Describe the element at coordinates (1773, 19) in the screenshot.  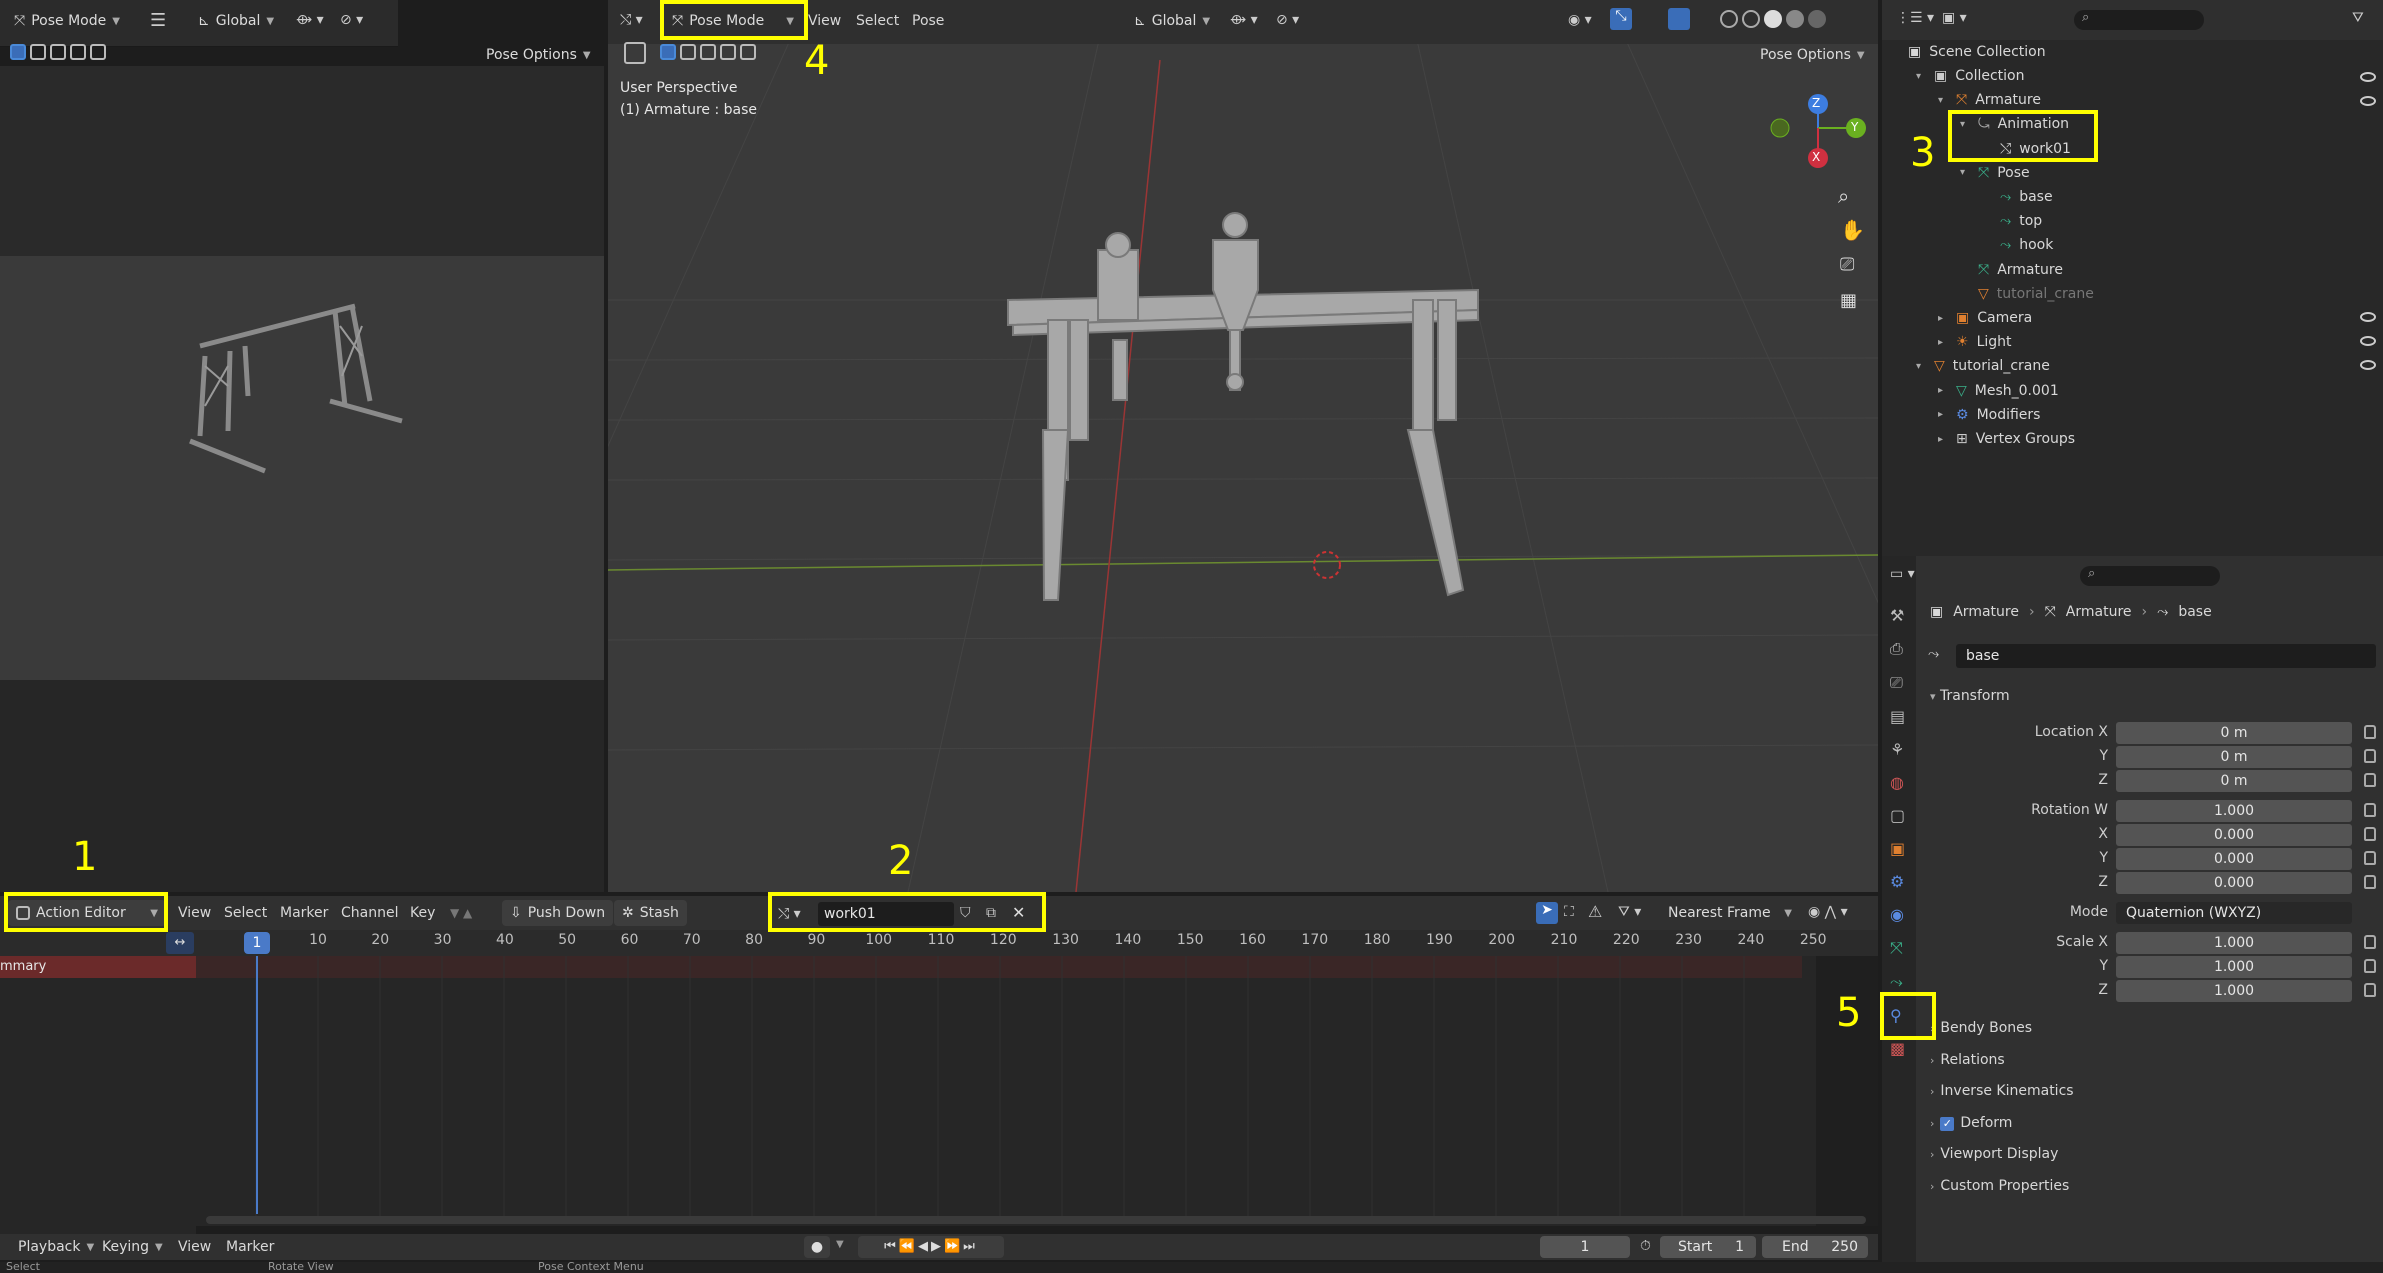
I see `solid-shading-icon` at that location.